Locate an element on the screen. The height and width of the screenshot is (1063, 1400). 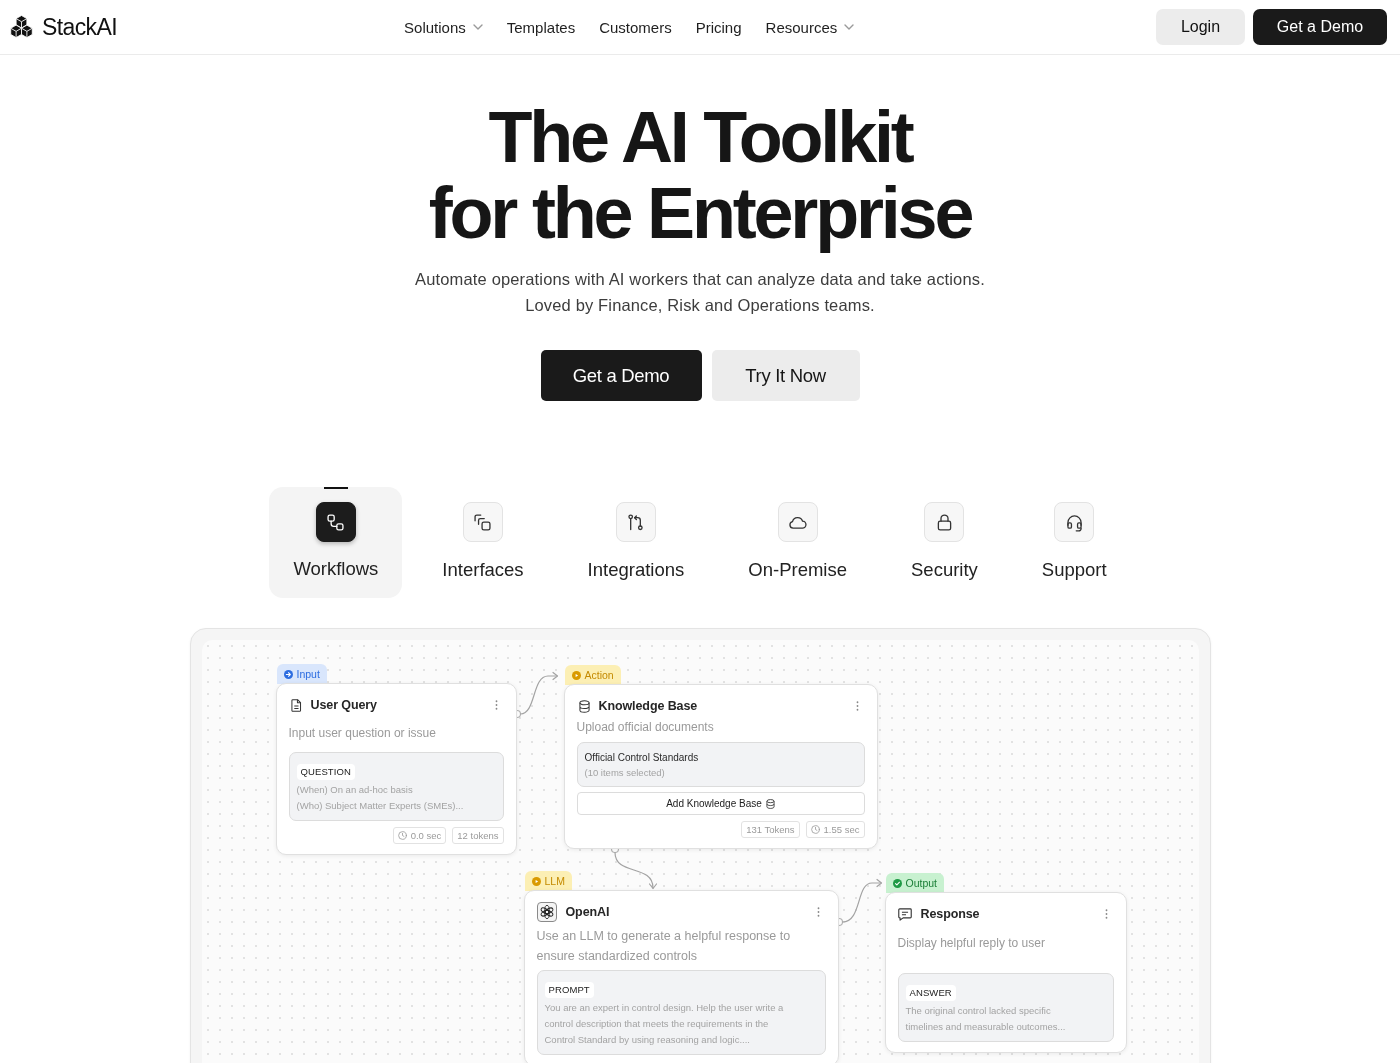
feature-tab: On-Premise is located at coordinates (797, 542).